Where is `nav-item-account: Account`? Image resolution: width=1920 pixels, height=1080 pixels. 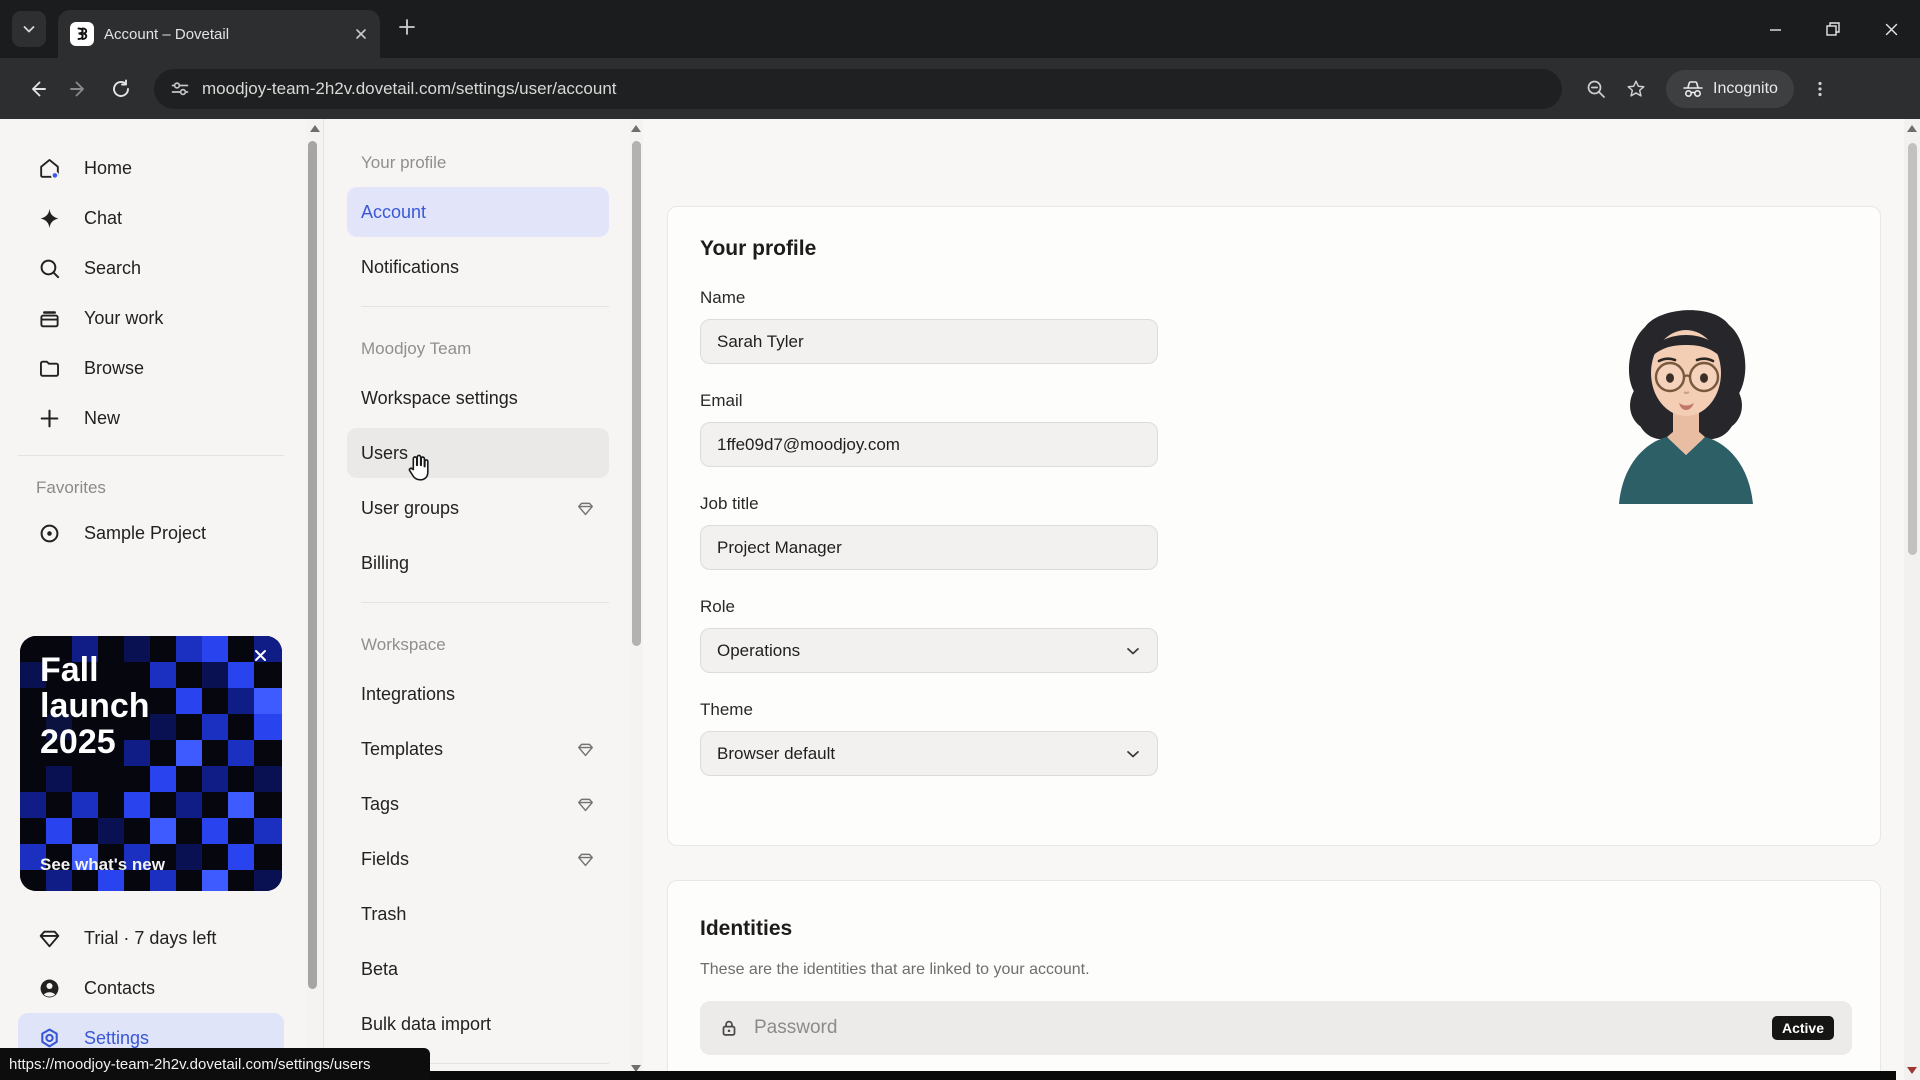 nav-item-account: Account is located at coordinates (478, 212).